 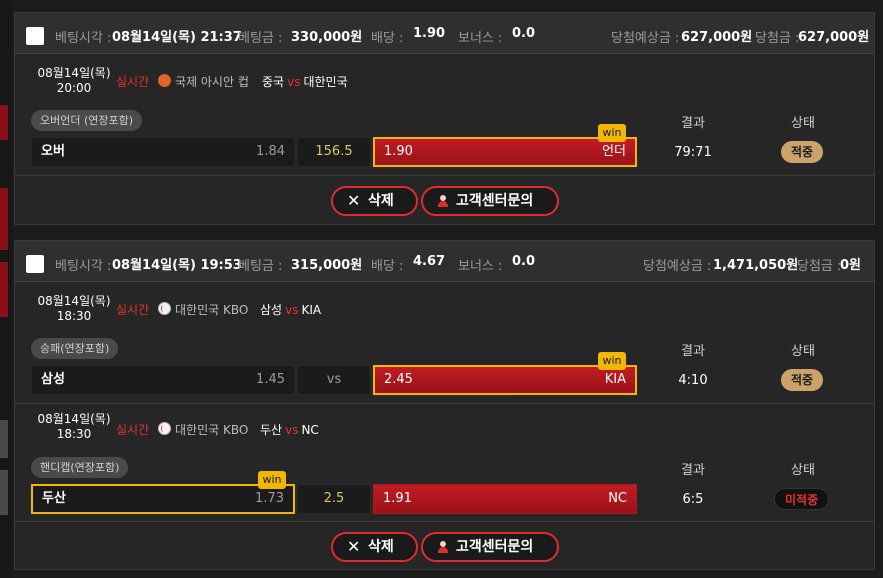 What do you see at coordinates (75, 348) in the screenshot?
I see `market-type-badge: 승패(연장포함)` at bounding box center [75, 348].